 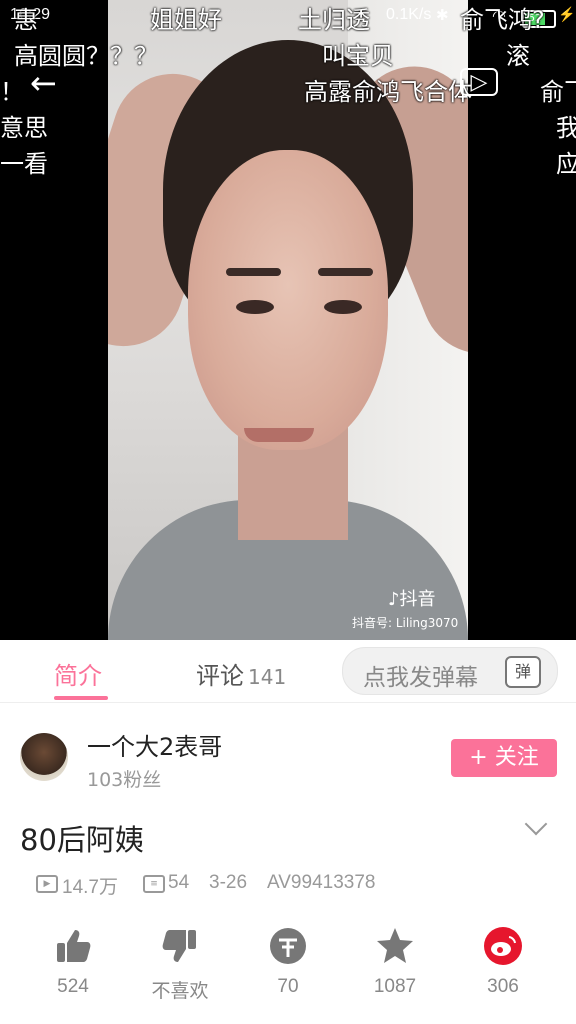 I want to click on expand-chevron-icon, so click(x=536, y=824).